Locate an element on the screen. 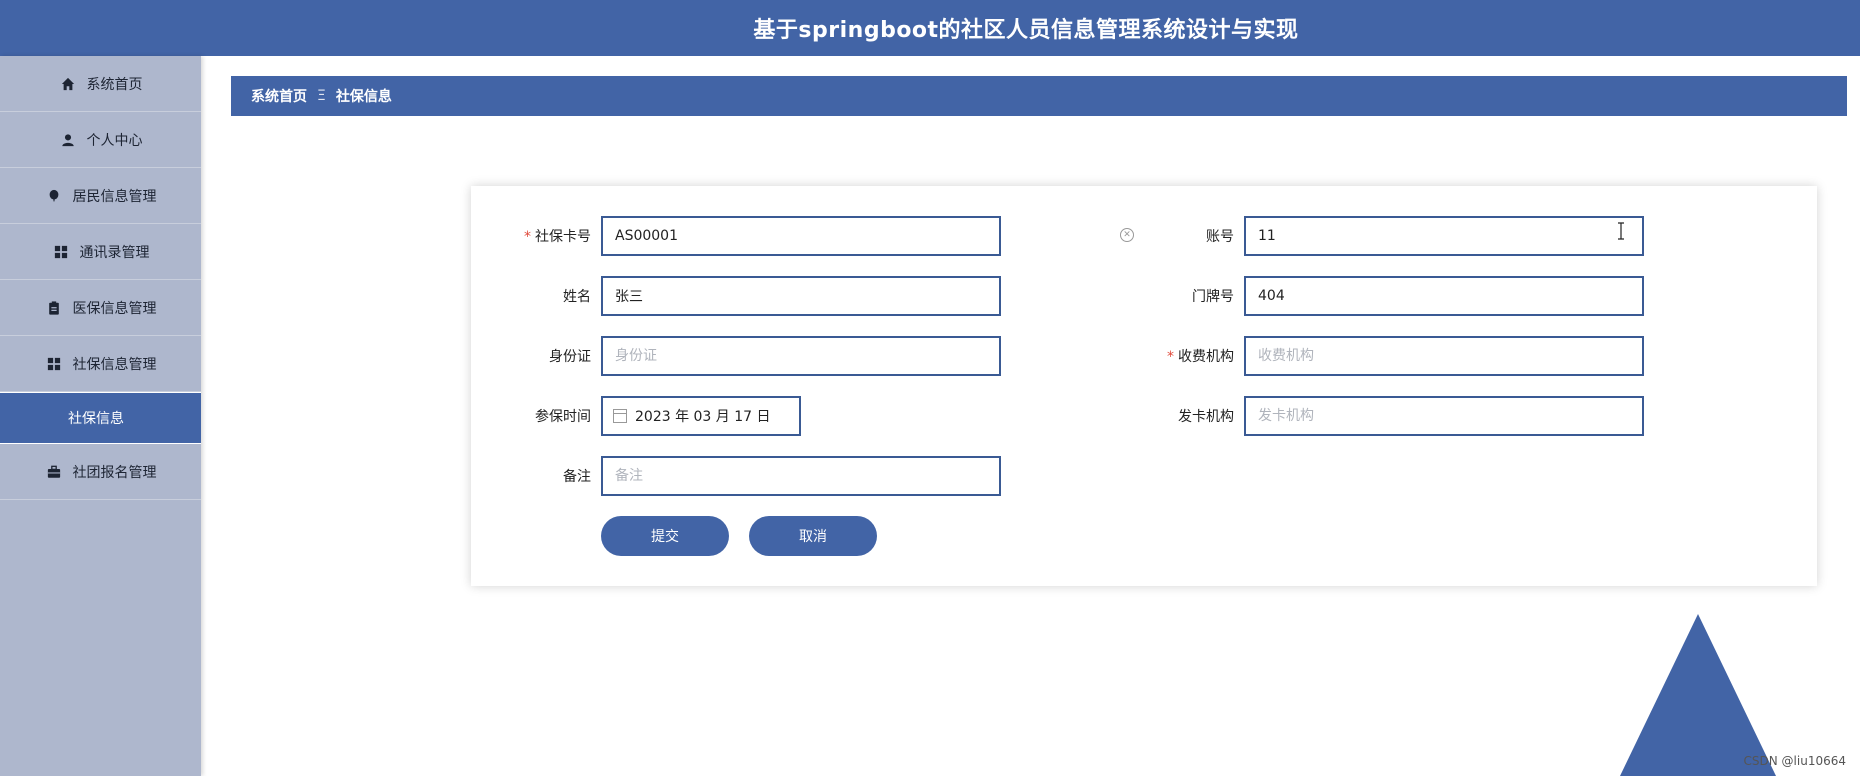  field-id-card: 身份证 is located at coordinates (741, 356).